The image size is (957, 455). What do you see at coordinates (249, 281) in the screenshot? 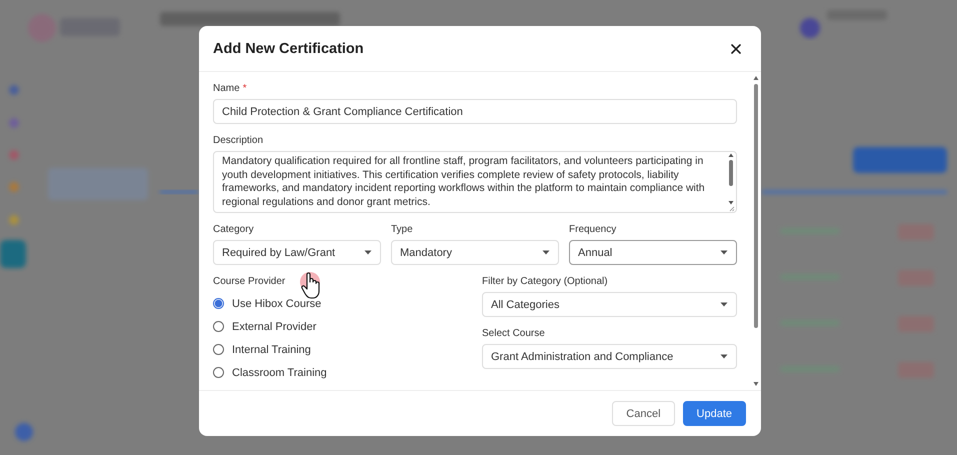
I see `field-label: Course Provider` at bounding box center [249, 281].